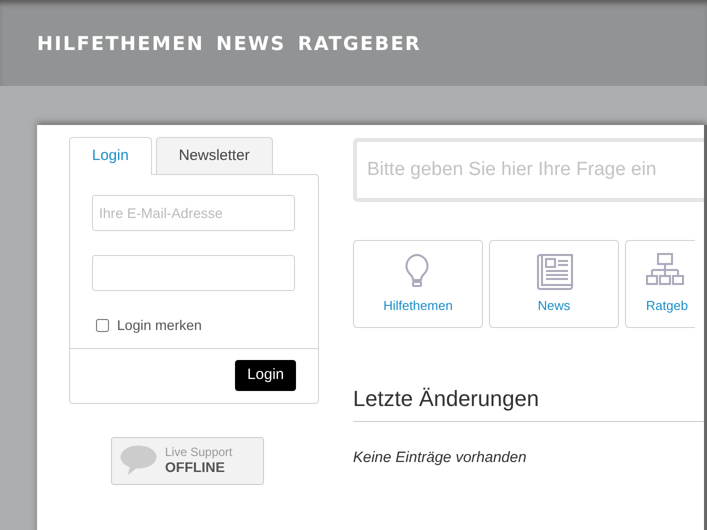 This screenshot has width=707, height=530. I want to click on tile-link: Ratgeb, so click(660, 284).